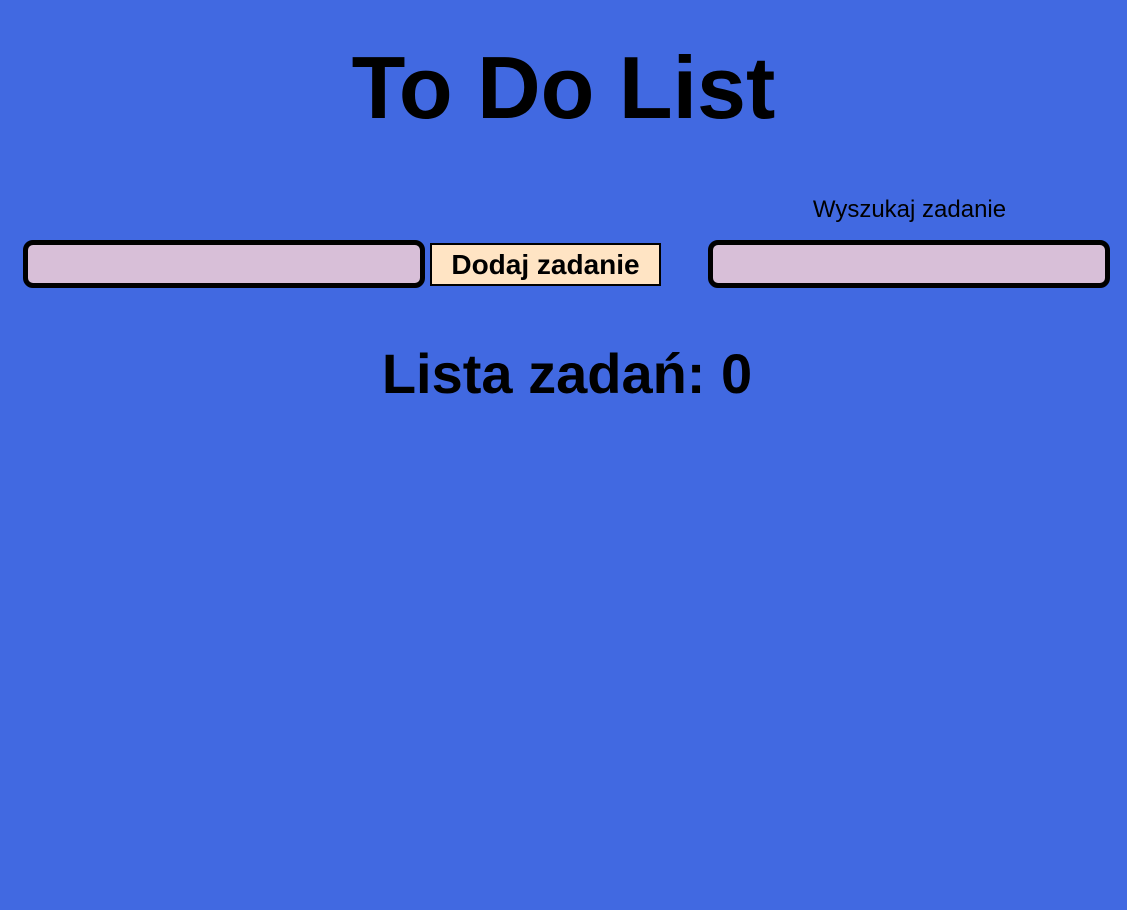  I want to click on search-label: Wyszukaj zadanie, so click(909, 209).